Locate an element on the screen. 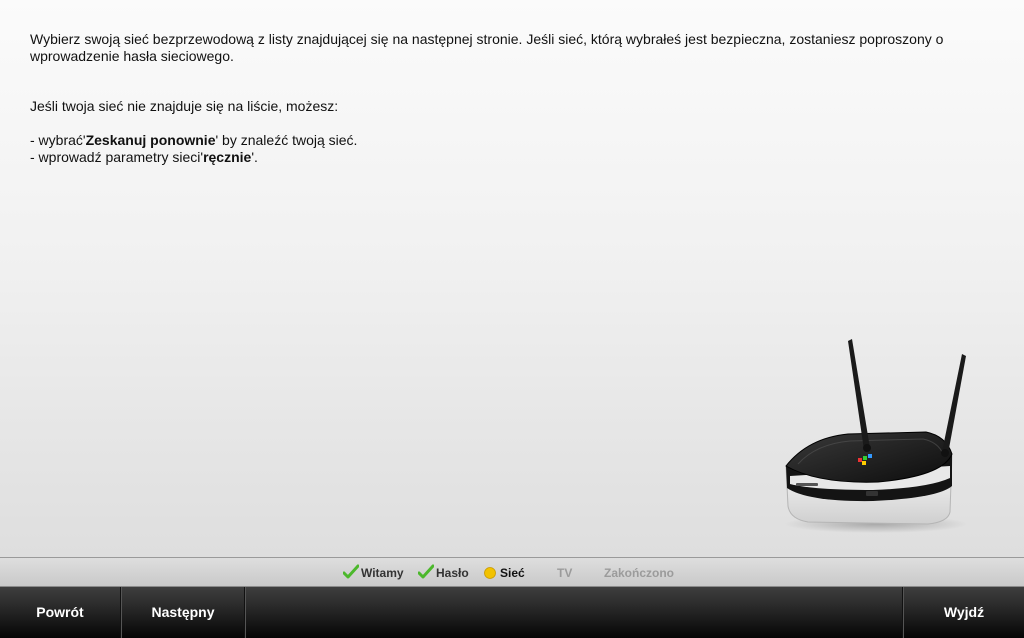  exit-button: Wyjdź is located at coordinates (964, 612).